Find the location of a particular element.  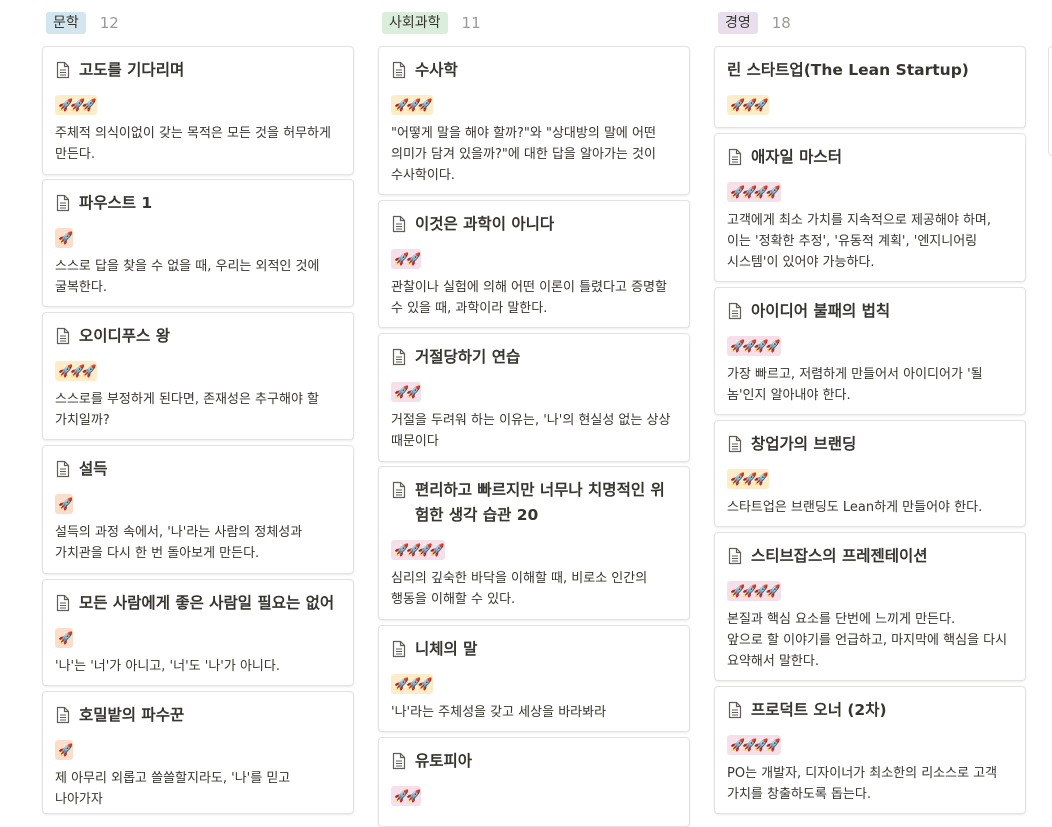

card-title-row: 린 스타트업(The Lean Startup) is located at coordinates (870, 70).